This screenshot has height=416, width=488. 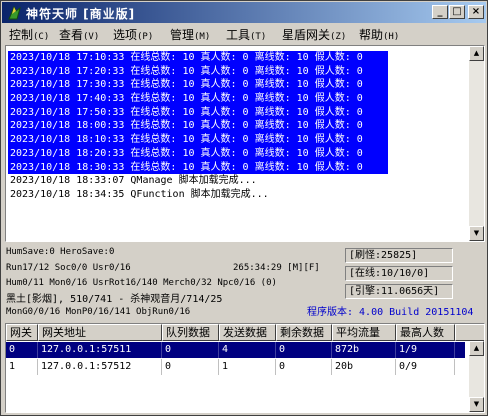 I want to click on cell-address: 127.0.0.1:57512, so click(x=100, y=367).